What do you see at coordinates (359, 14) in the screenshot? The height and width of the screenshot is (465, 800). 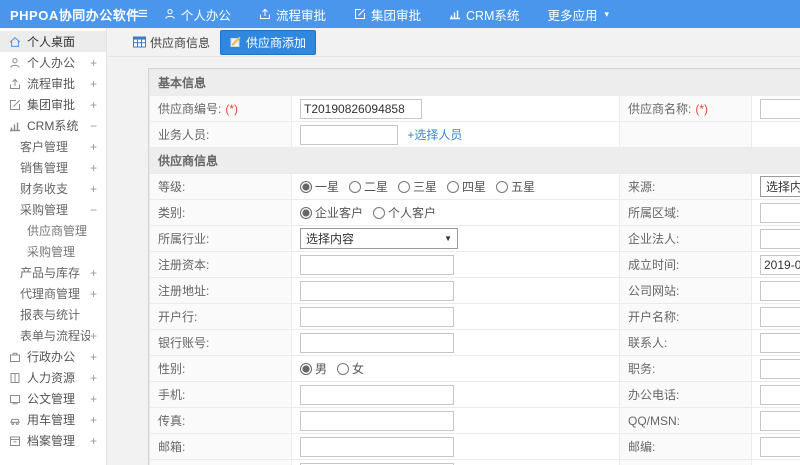 I see `edit-icon` at bounding box center [359, 14].